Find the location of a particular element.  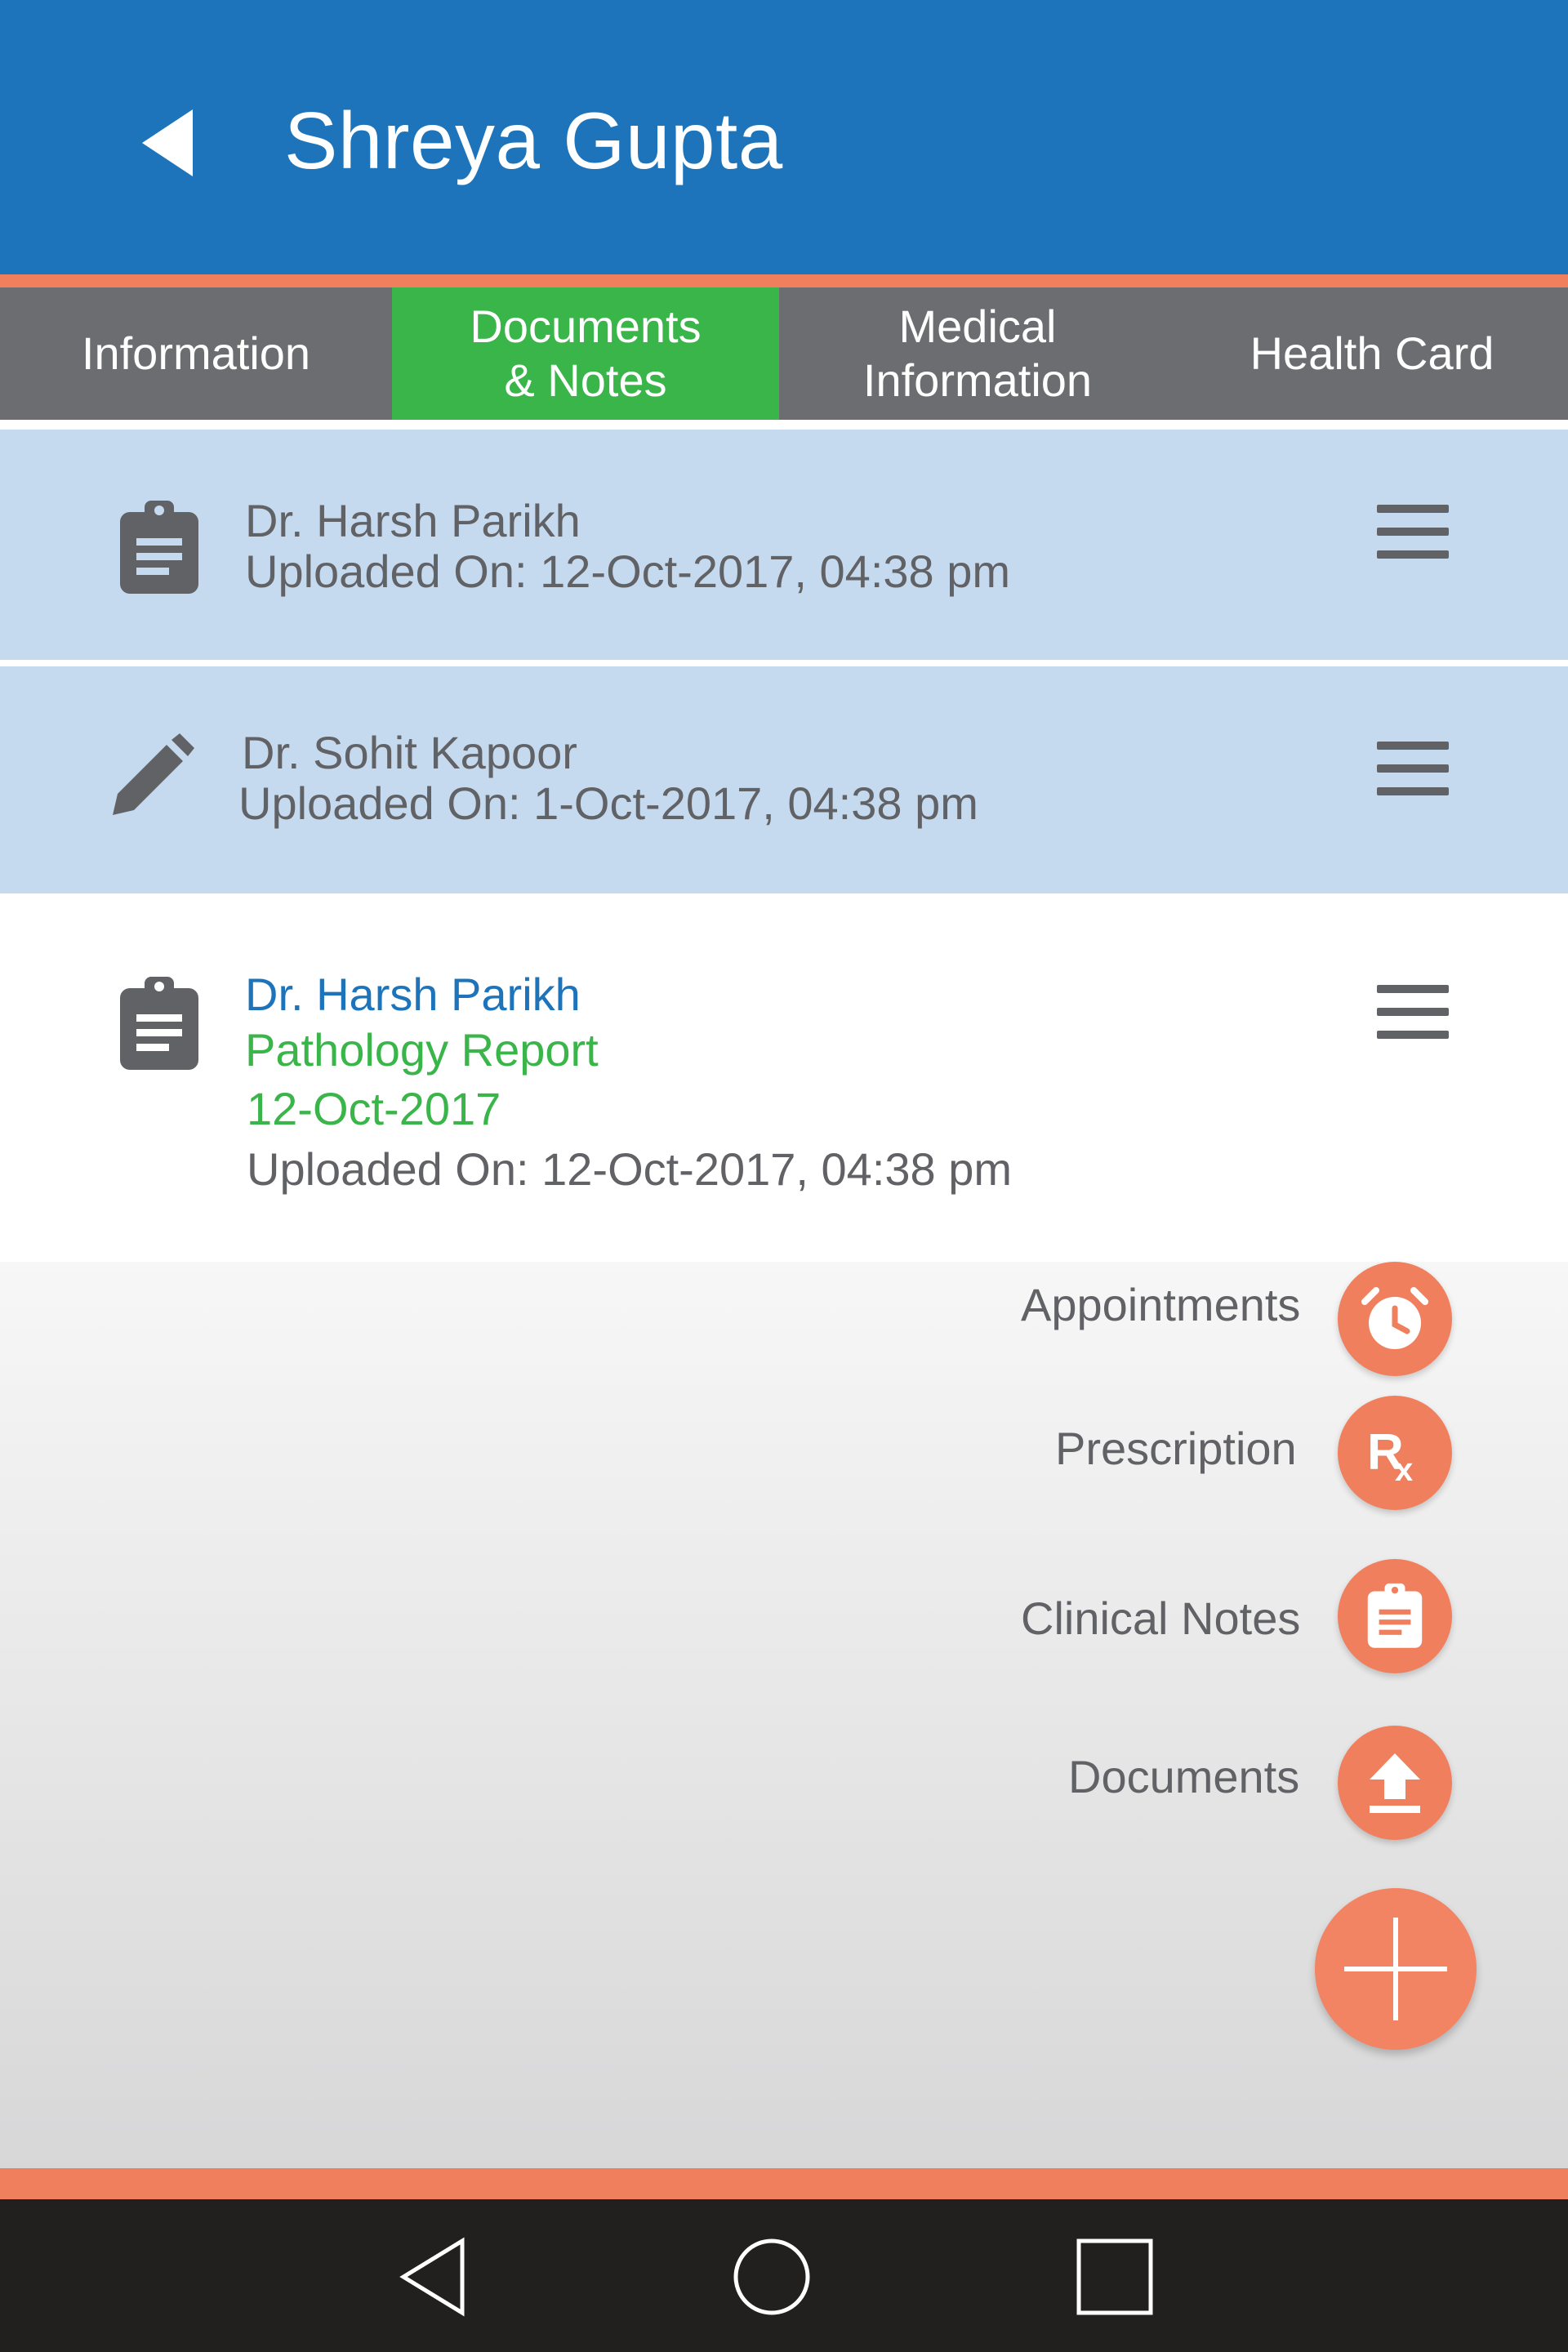

nav-recents-icon is located at coordinates (1114, 2276).